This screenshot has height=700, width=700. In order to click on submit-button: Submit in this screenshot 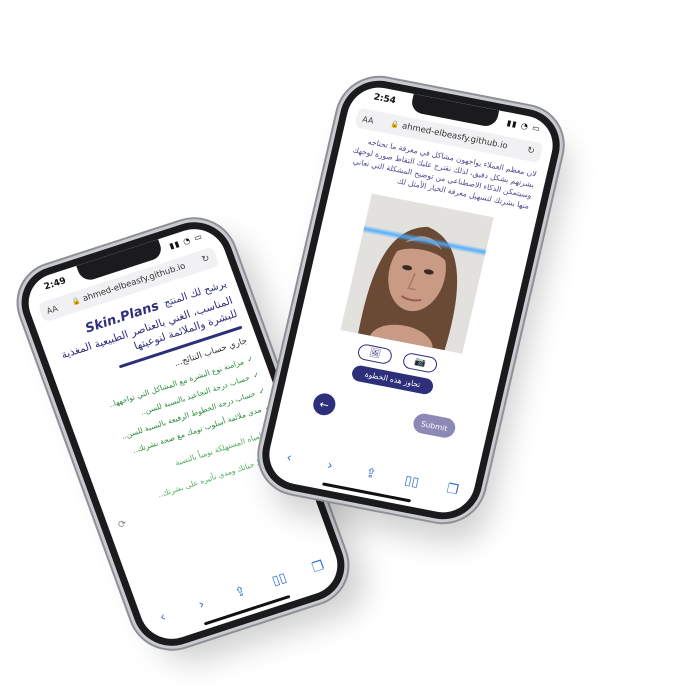, I will do `click(434, 425)`.